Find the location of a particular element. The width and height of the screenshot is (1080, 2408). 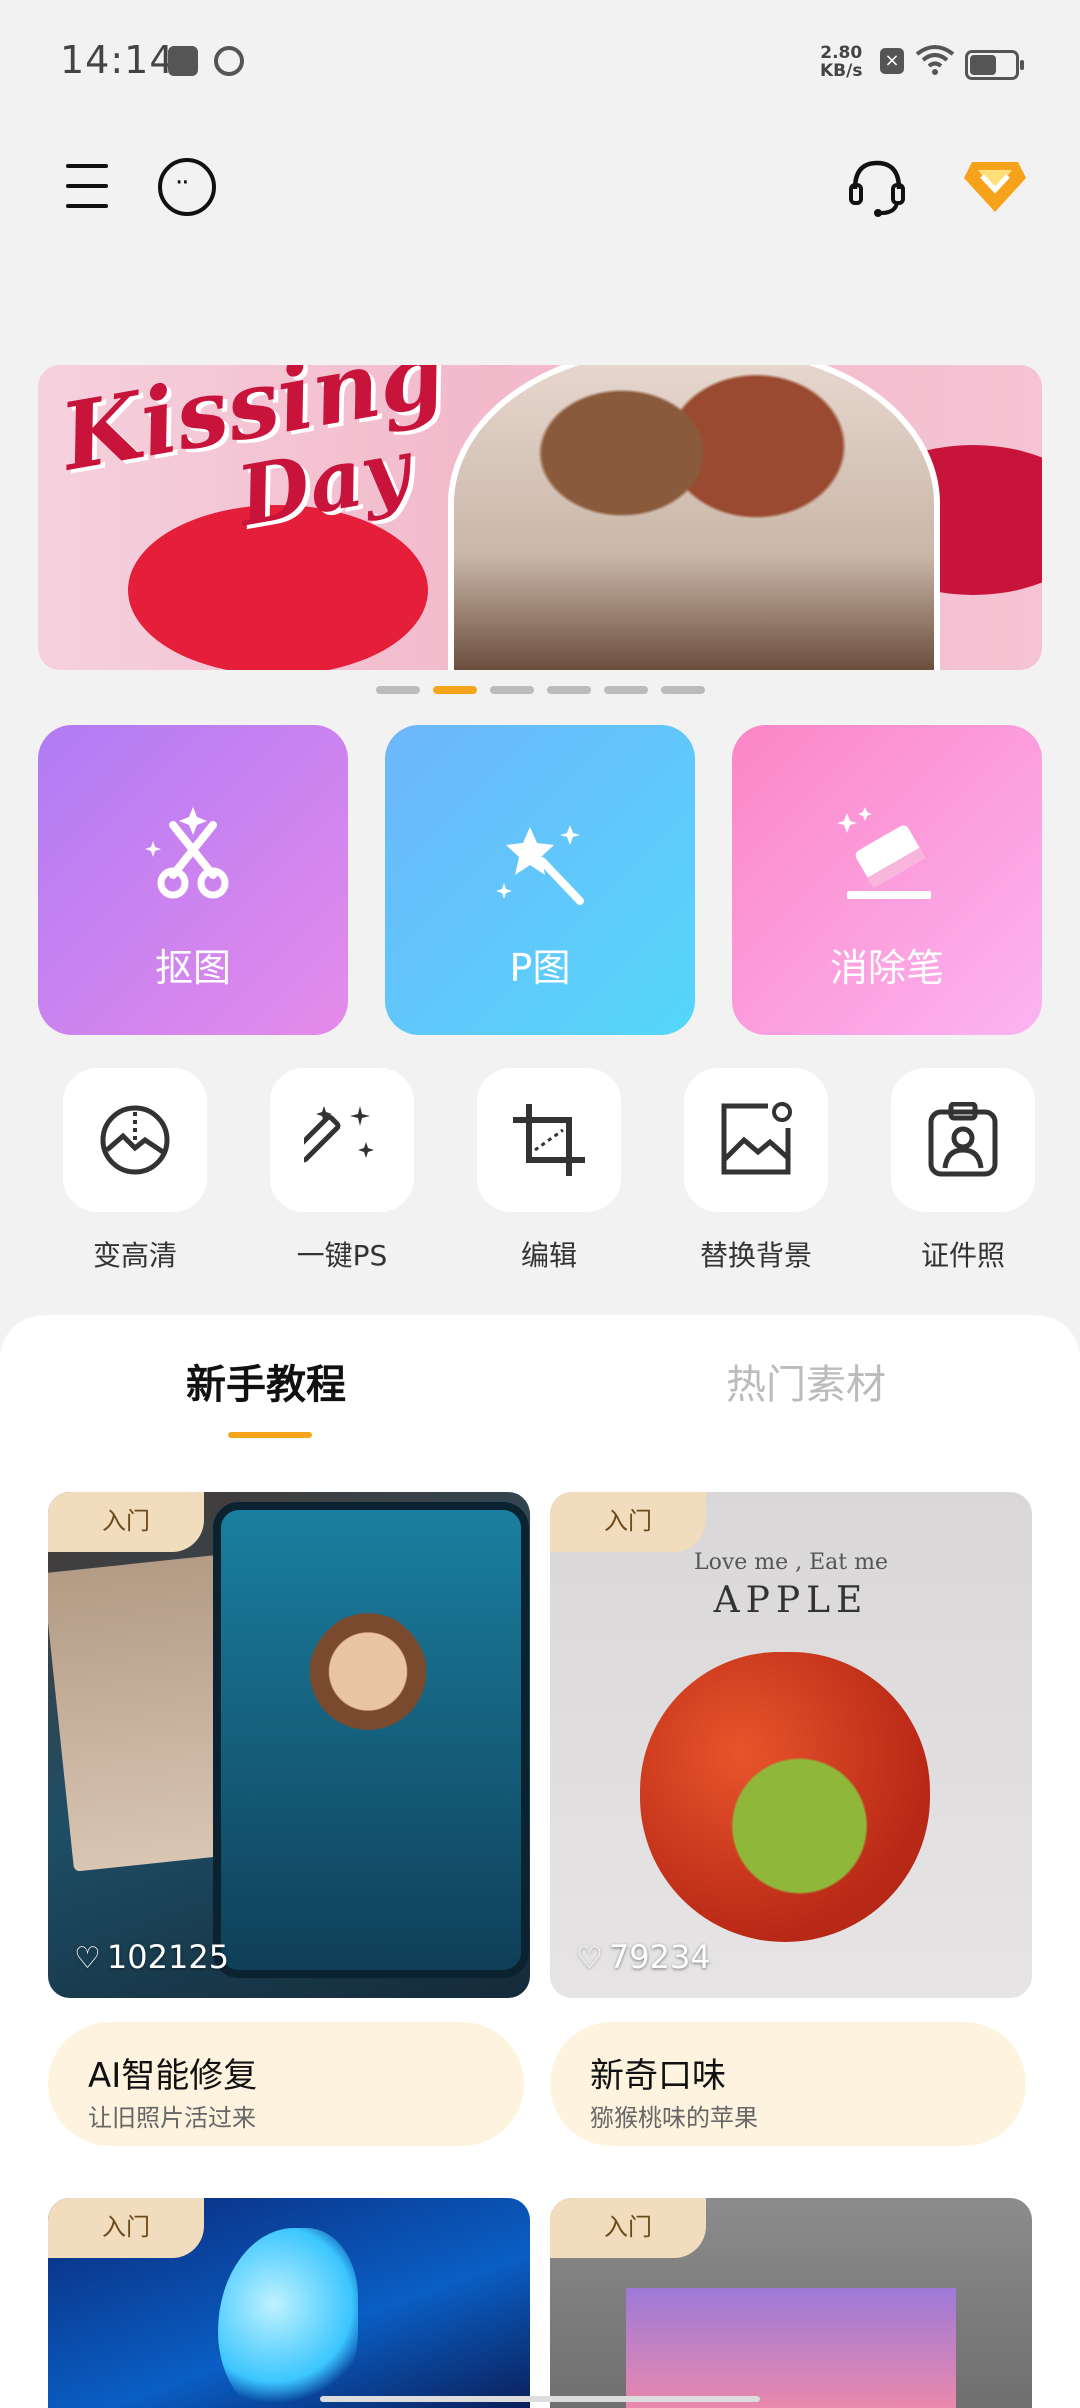

card-palm-sunset: 入门 is located at coordinates (791, 2303).